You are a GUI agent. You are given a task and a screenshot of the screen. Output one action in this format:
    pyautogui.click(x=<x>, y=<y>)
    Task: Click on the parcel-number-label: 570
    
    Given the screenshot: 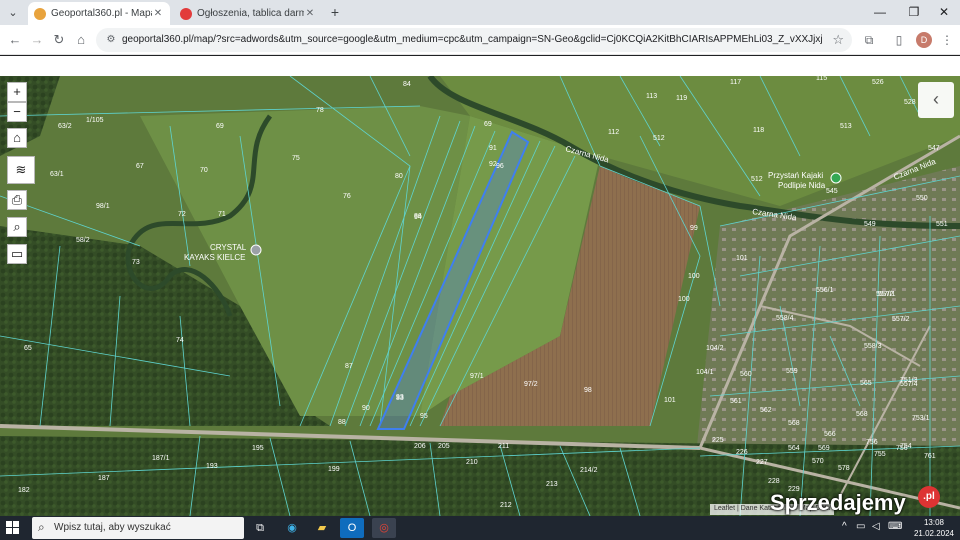 What is the action you would take?
    pyautogui.click(x=818, y=461)
    